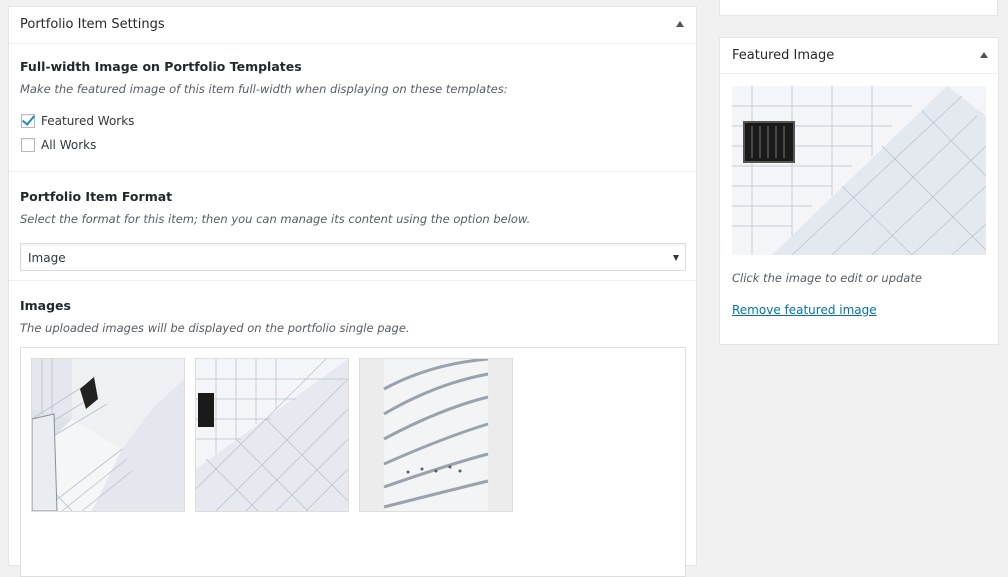 This screenshot has width=1008, height=577. Describe the element at coordinates (68, 145) in the screenshot. I see `all-works-label: All Works` at that location.